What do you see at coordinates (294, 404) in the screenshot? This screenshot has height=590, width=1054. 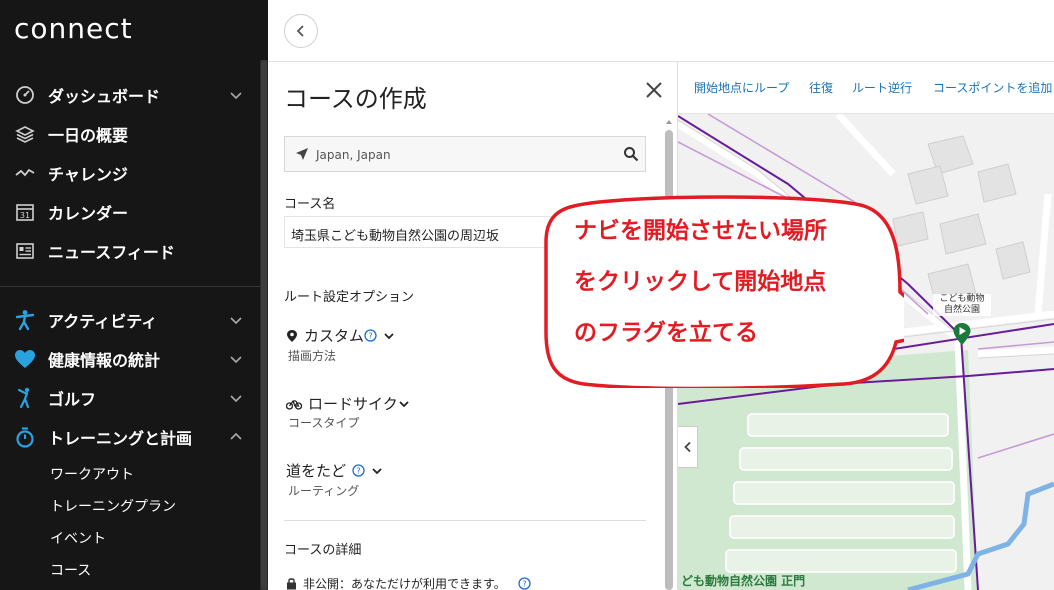 I see `bicycle-icon` at bounding box center [294, 404].